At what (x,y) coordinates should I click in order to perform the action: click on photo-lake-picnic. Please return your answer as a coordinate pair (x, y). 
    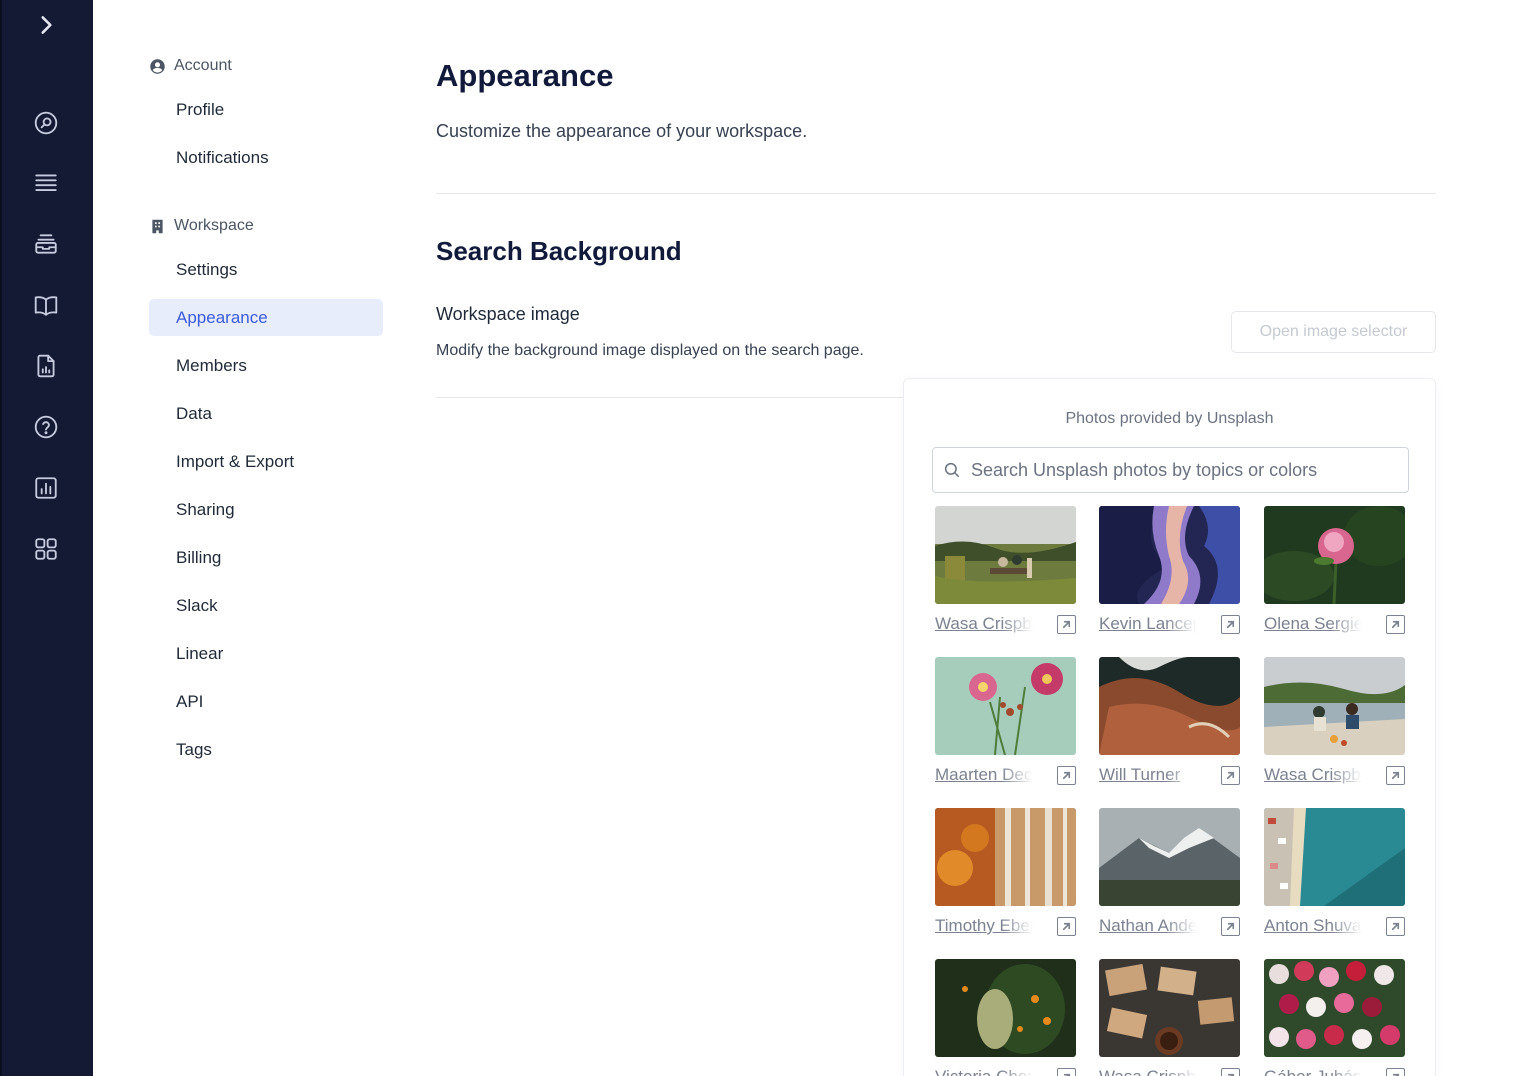
    Looking at the image, I should click on (1334, 706).